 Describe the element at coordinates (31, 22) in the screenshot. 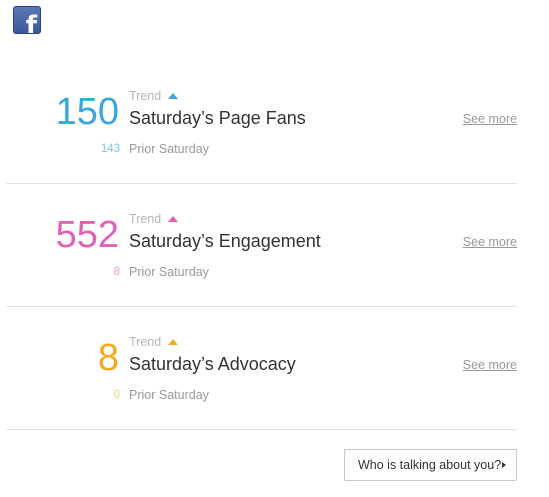

I see `facebook-logo-glyph: f` at that location.